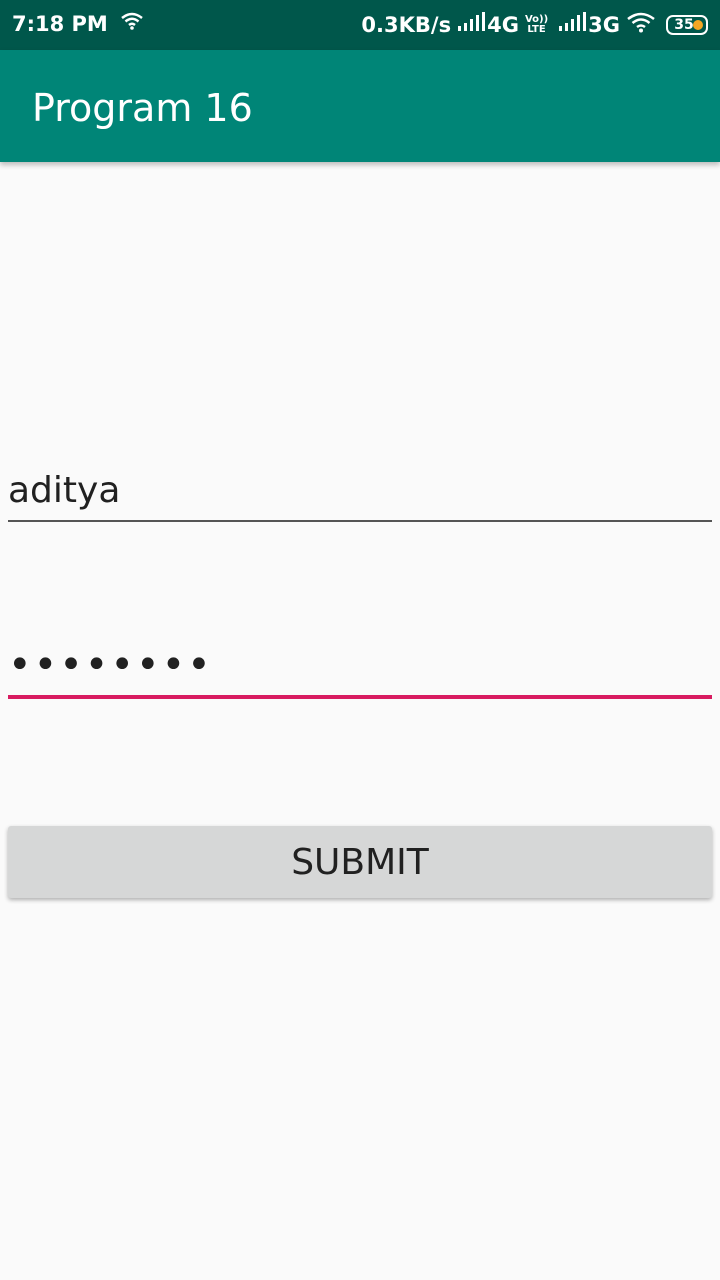 The height and width of the screenshot is (1280, 720). I want to click on status-time: 7:18 PM, so click(60, 23).